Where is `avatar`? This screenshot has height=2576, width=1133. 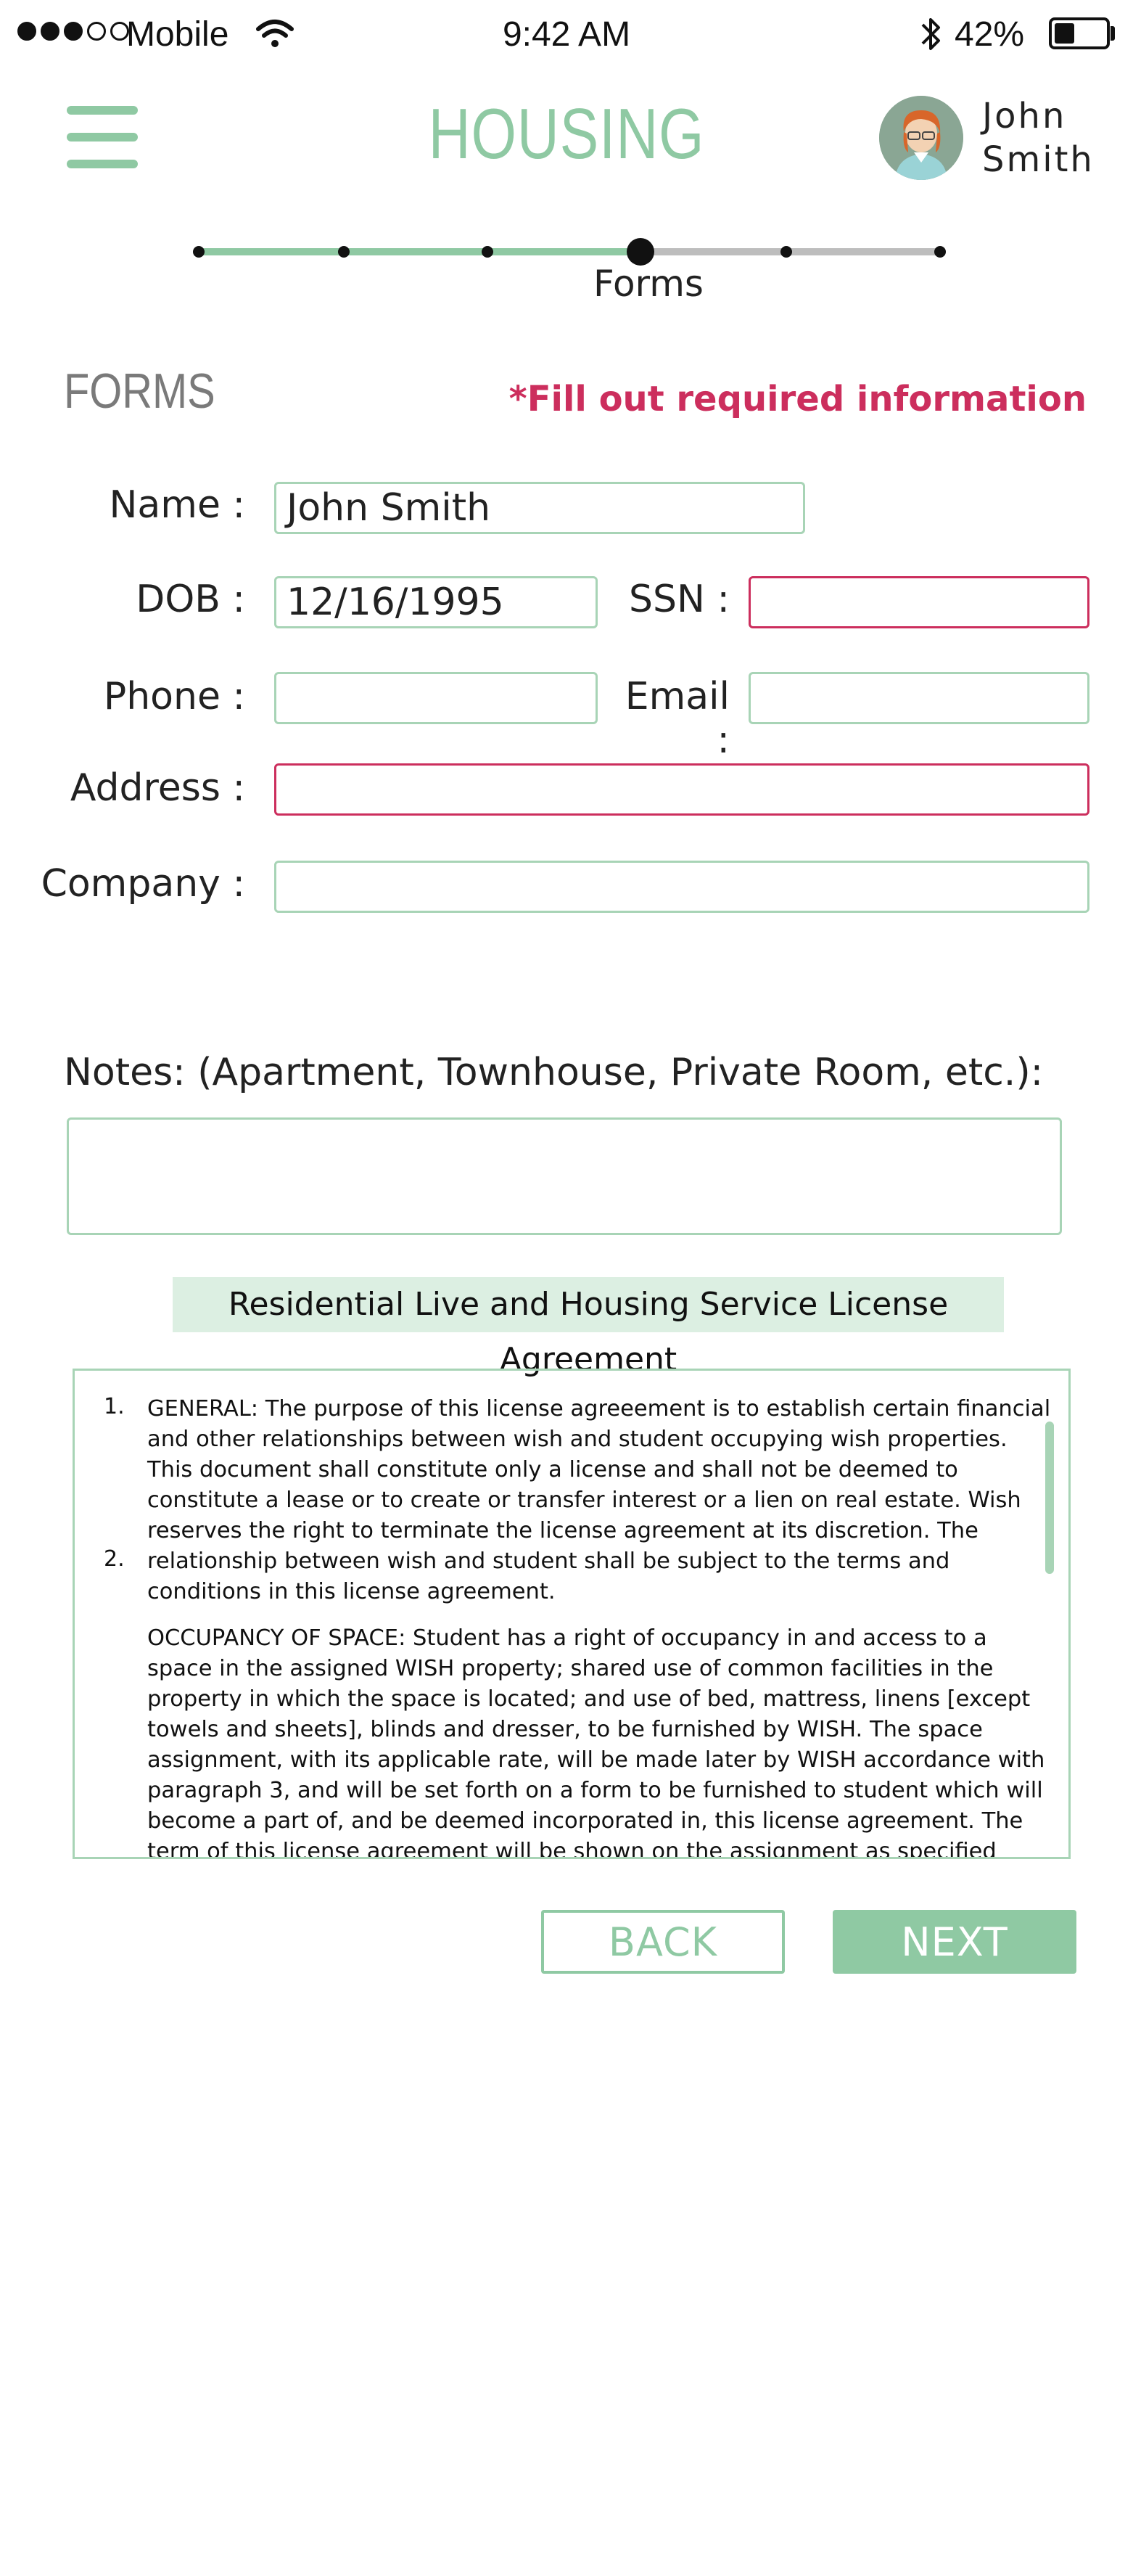
avatar is located at coordinates (921, 138).